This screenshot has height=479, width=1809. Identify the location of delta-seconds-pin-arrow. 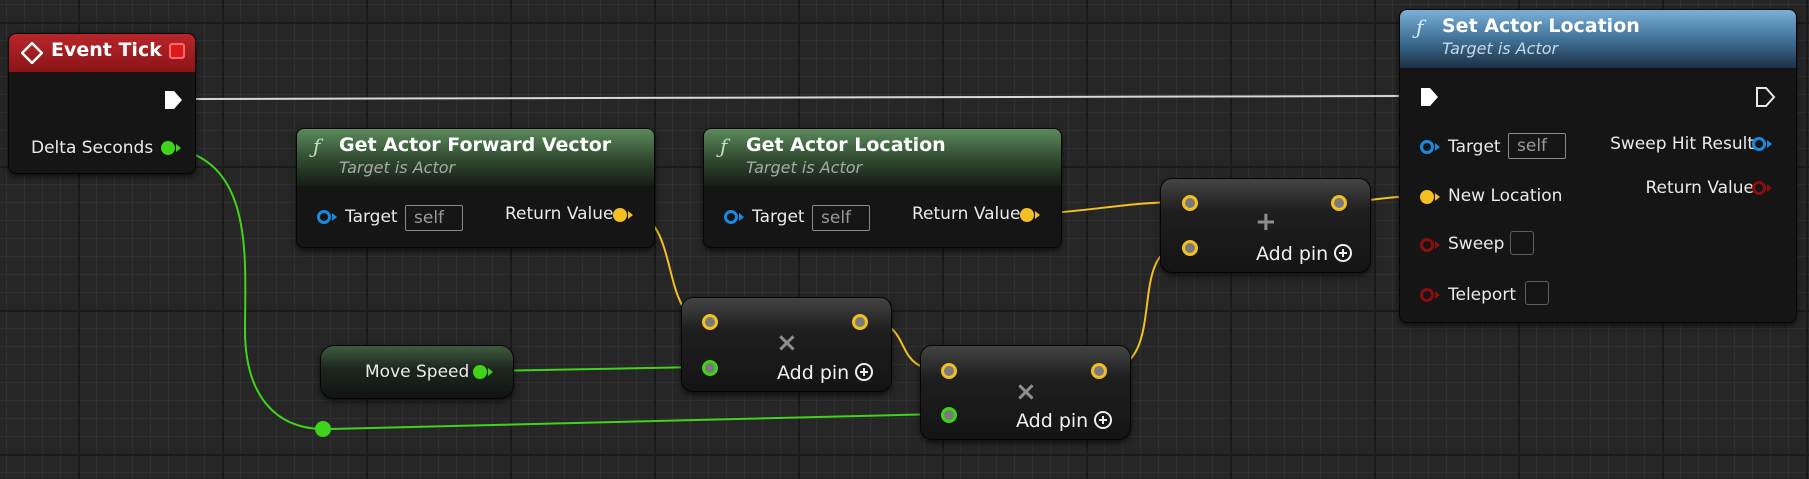
(178, 148).